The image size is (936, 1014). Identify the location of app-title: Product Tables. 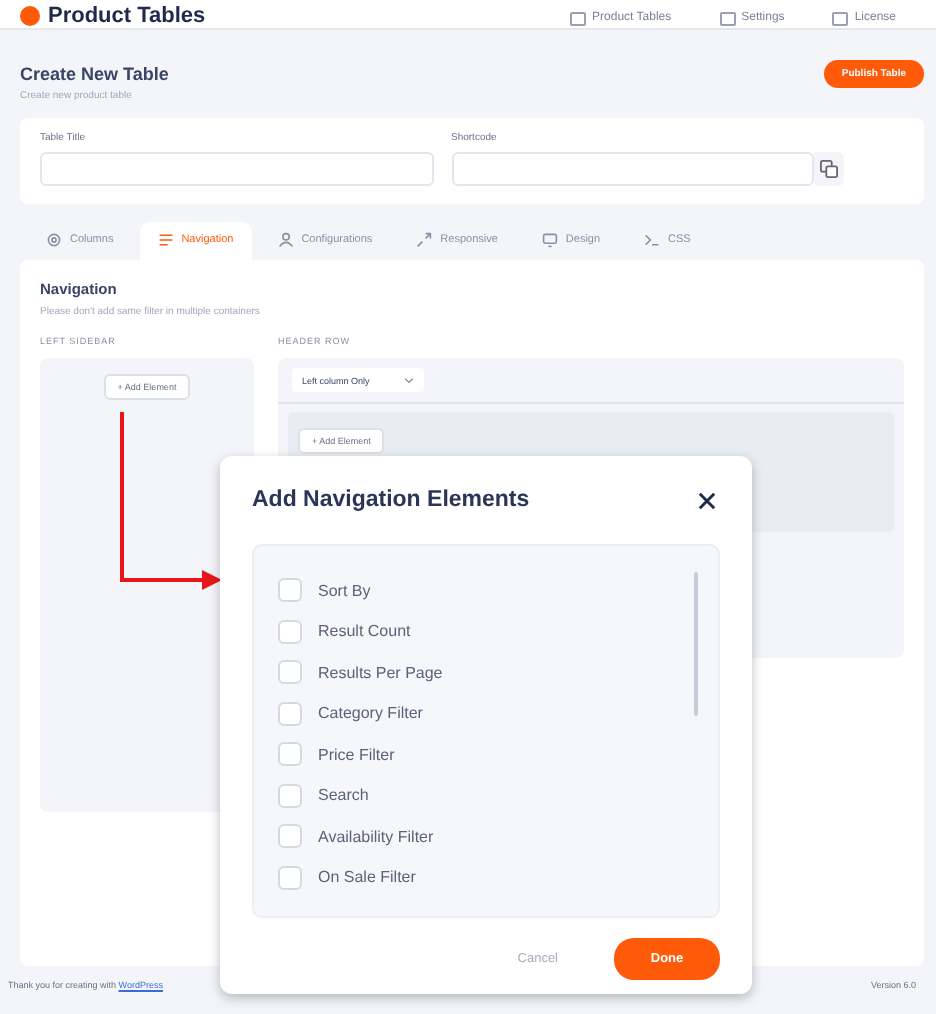
(127, 16).